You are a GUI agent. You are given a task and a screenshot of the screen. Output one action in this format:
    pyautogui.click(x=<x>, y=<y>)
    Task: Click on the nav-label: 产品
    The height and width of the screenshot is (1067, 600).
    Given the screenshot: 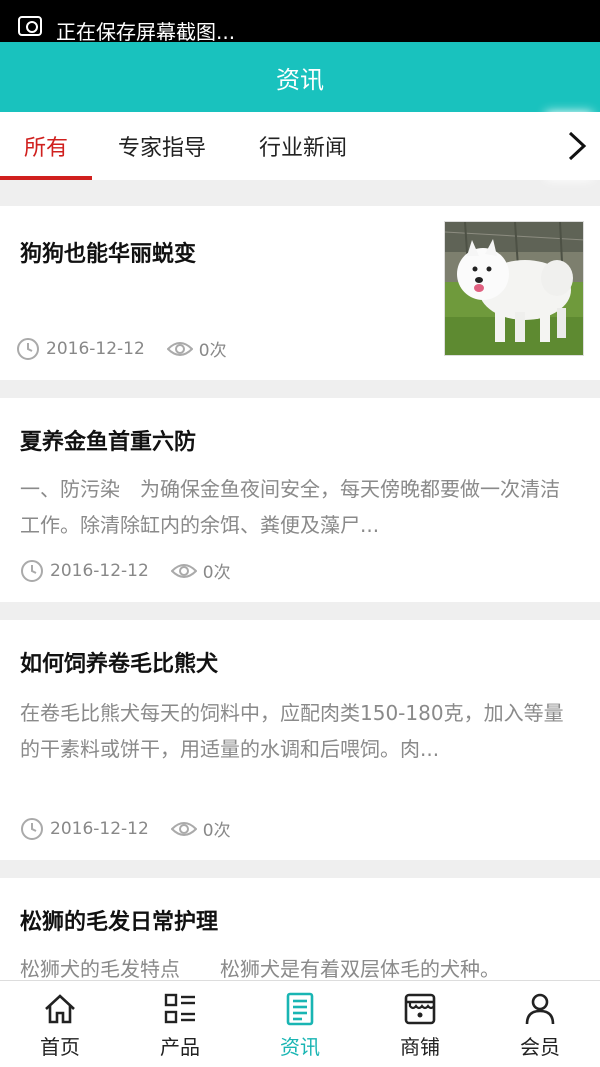 What is the action you would take?
    pyautogui.click(x=180, y=1047)
    